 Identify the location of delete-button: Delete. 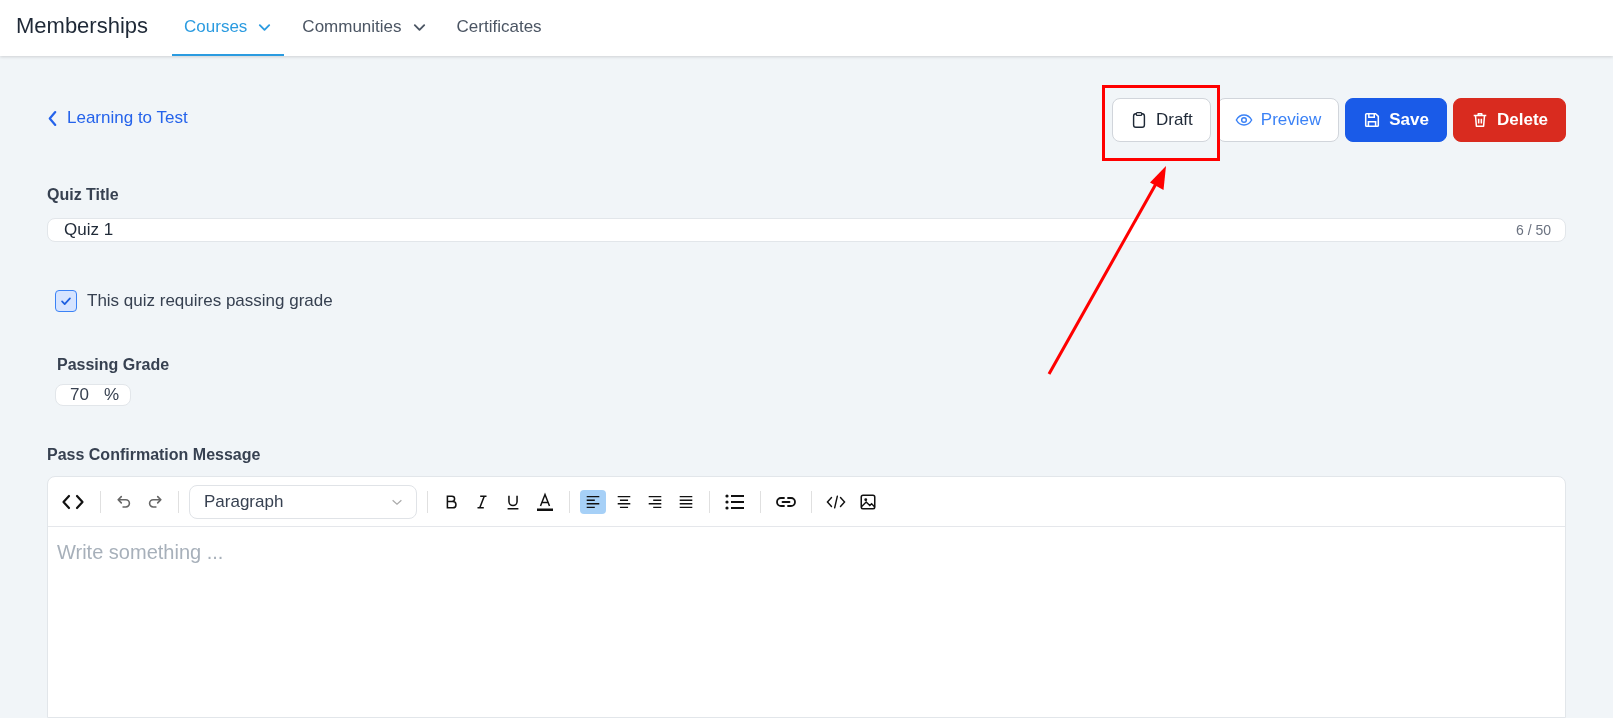
(1509, 120).